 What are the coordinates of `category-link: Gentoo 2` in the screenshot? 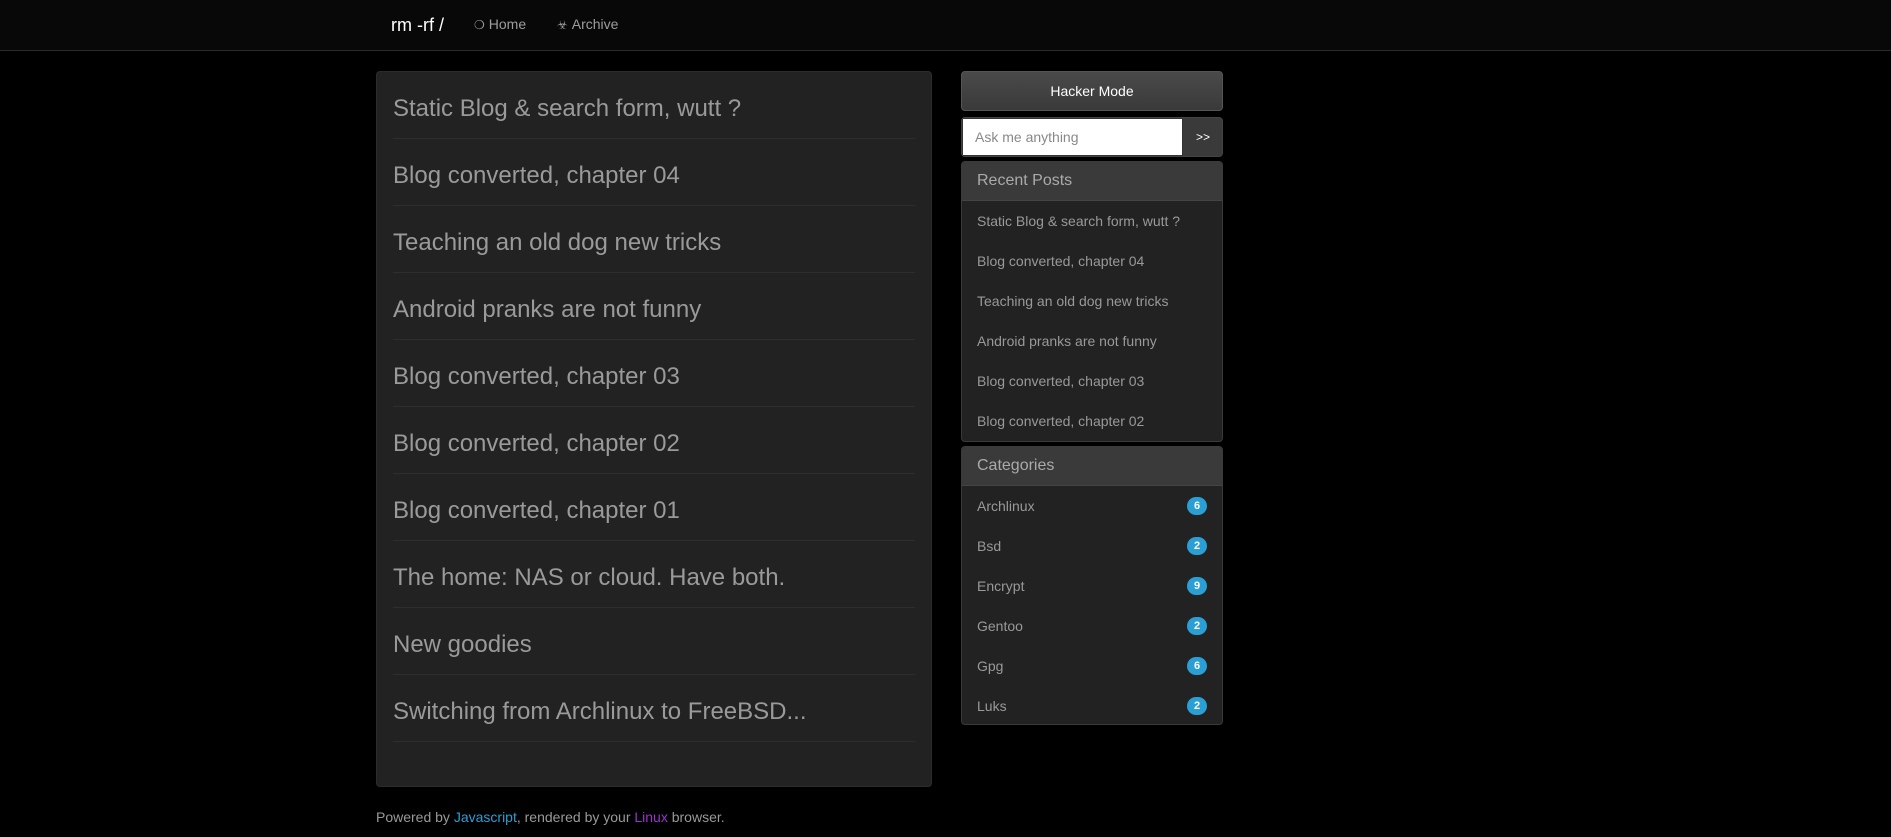 It's located at (1092, 626).